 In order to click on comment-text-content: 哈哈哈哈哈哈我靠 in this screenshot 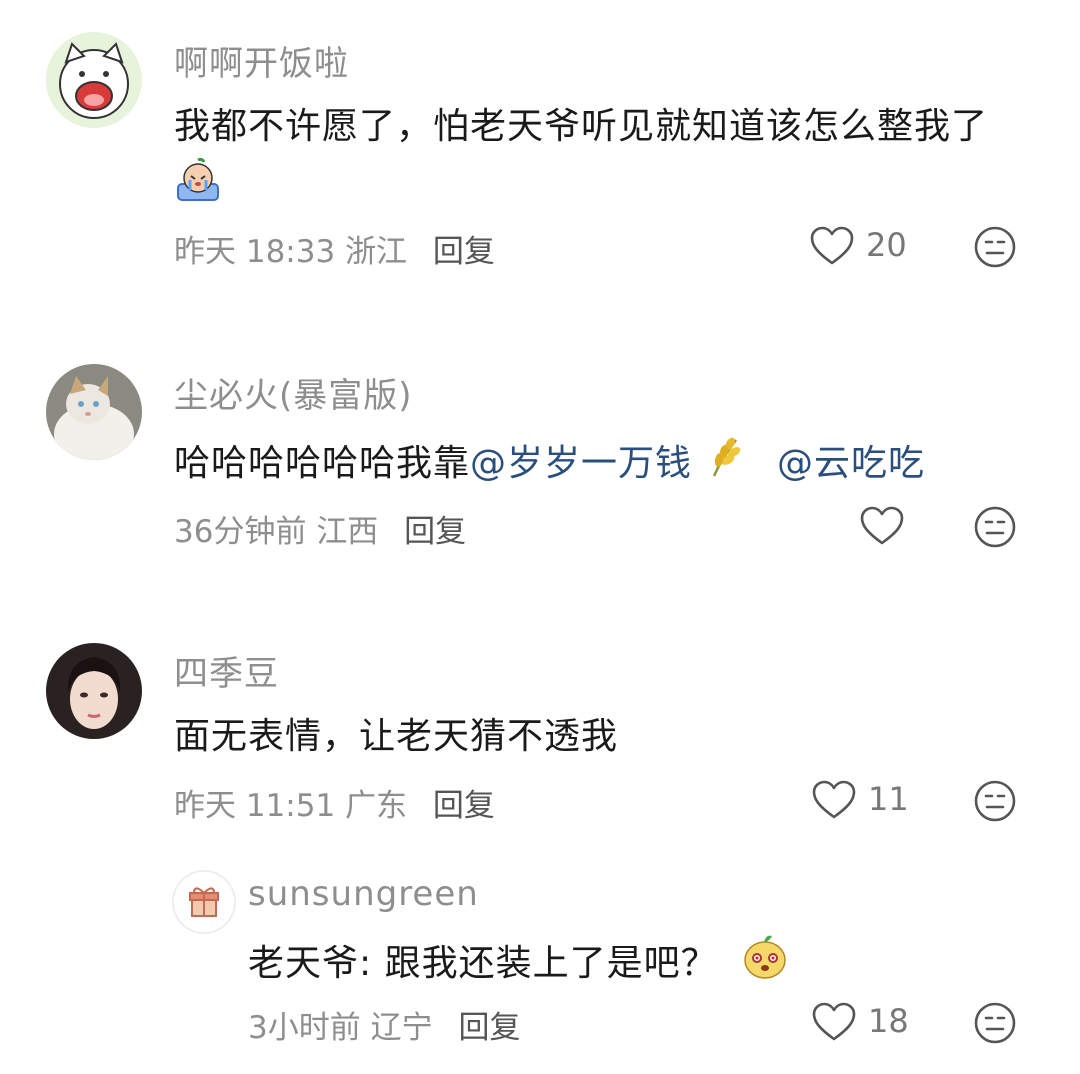, I will do `click(322, 463)`.